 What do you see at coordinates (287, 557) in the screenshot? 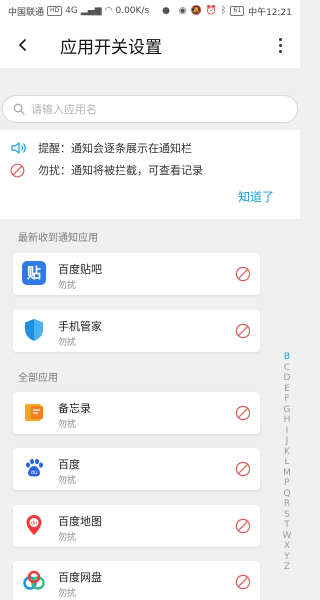
I see `index-letter-y: Y` at bounding box center [287, 557].